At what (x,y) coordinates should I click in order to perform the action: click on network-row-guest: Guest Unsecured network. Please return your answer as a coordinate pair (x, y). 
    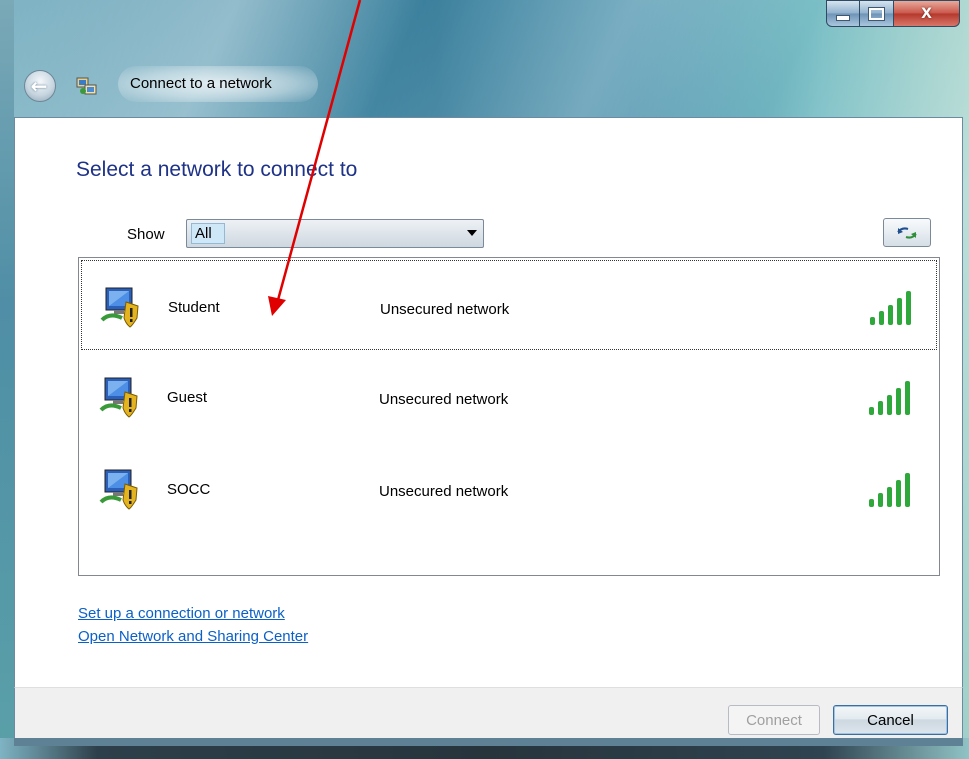
    Looking at the image, I should click on (509, 396).